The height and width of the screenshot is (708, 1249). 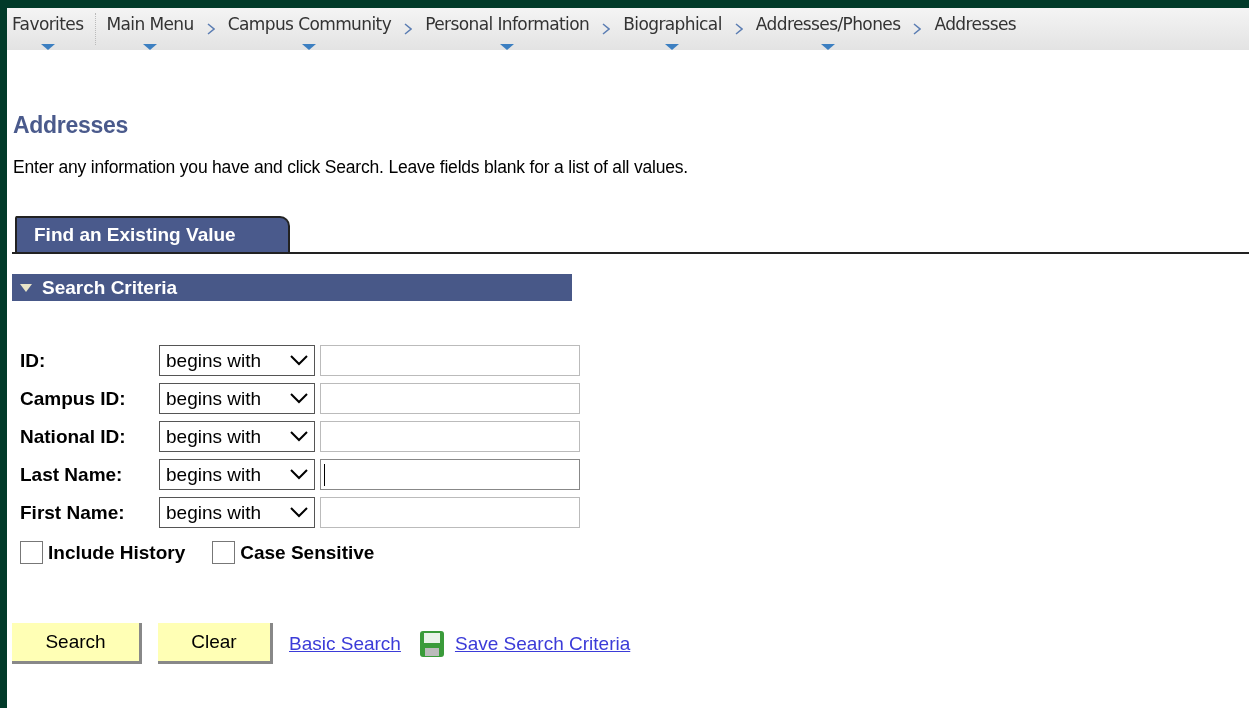 What do you see at coordinates (307, 552) in the screenshot?
I see `checkbox-label: Case Sensitive` at bounding box center [307, 552].